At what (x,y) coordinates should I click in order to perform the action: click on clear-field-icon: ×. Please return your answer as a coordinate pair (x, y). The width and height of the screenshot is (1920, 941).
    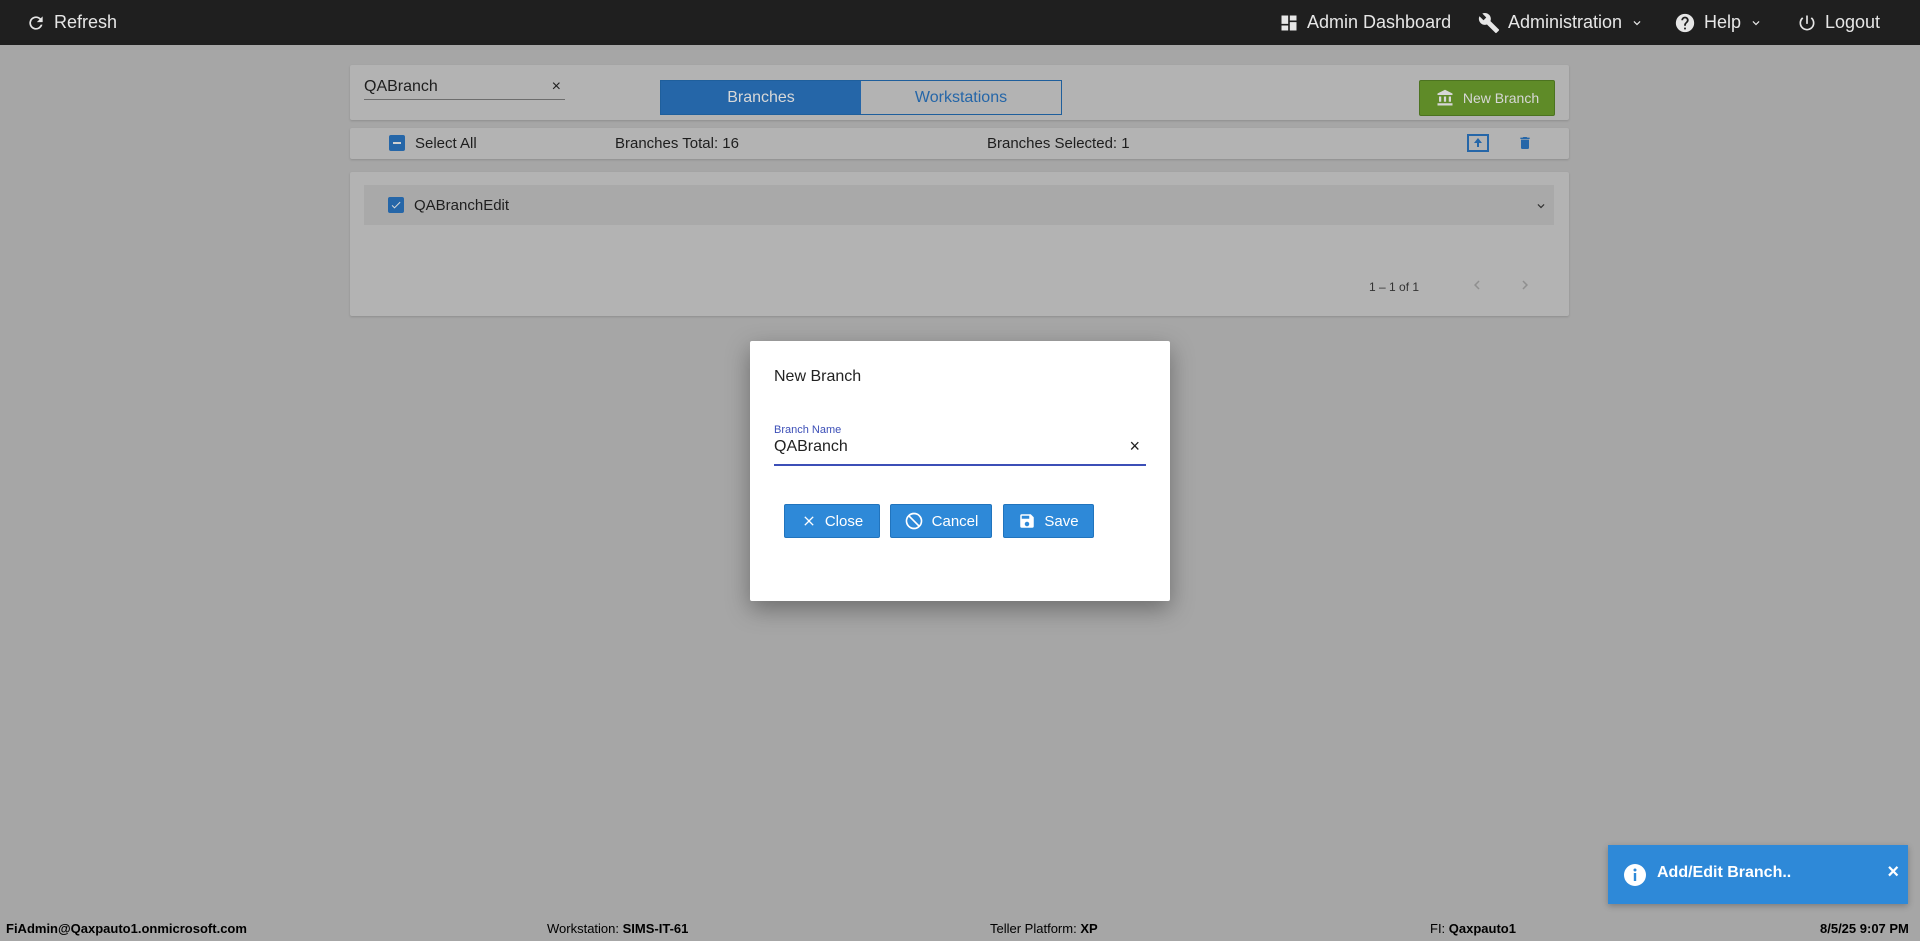
    Looking at the image, I should click on (1134, 446).